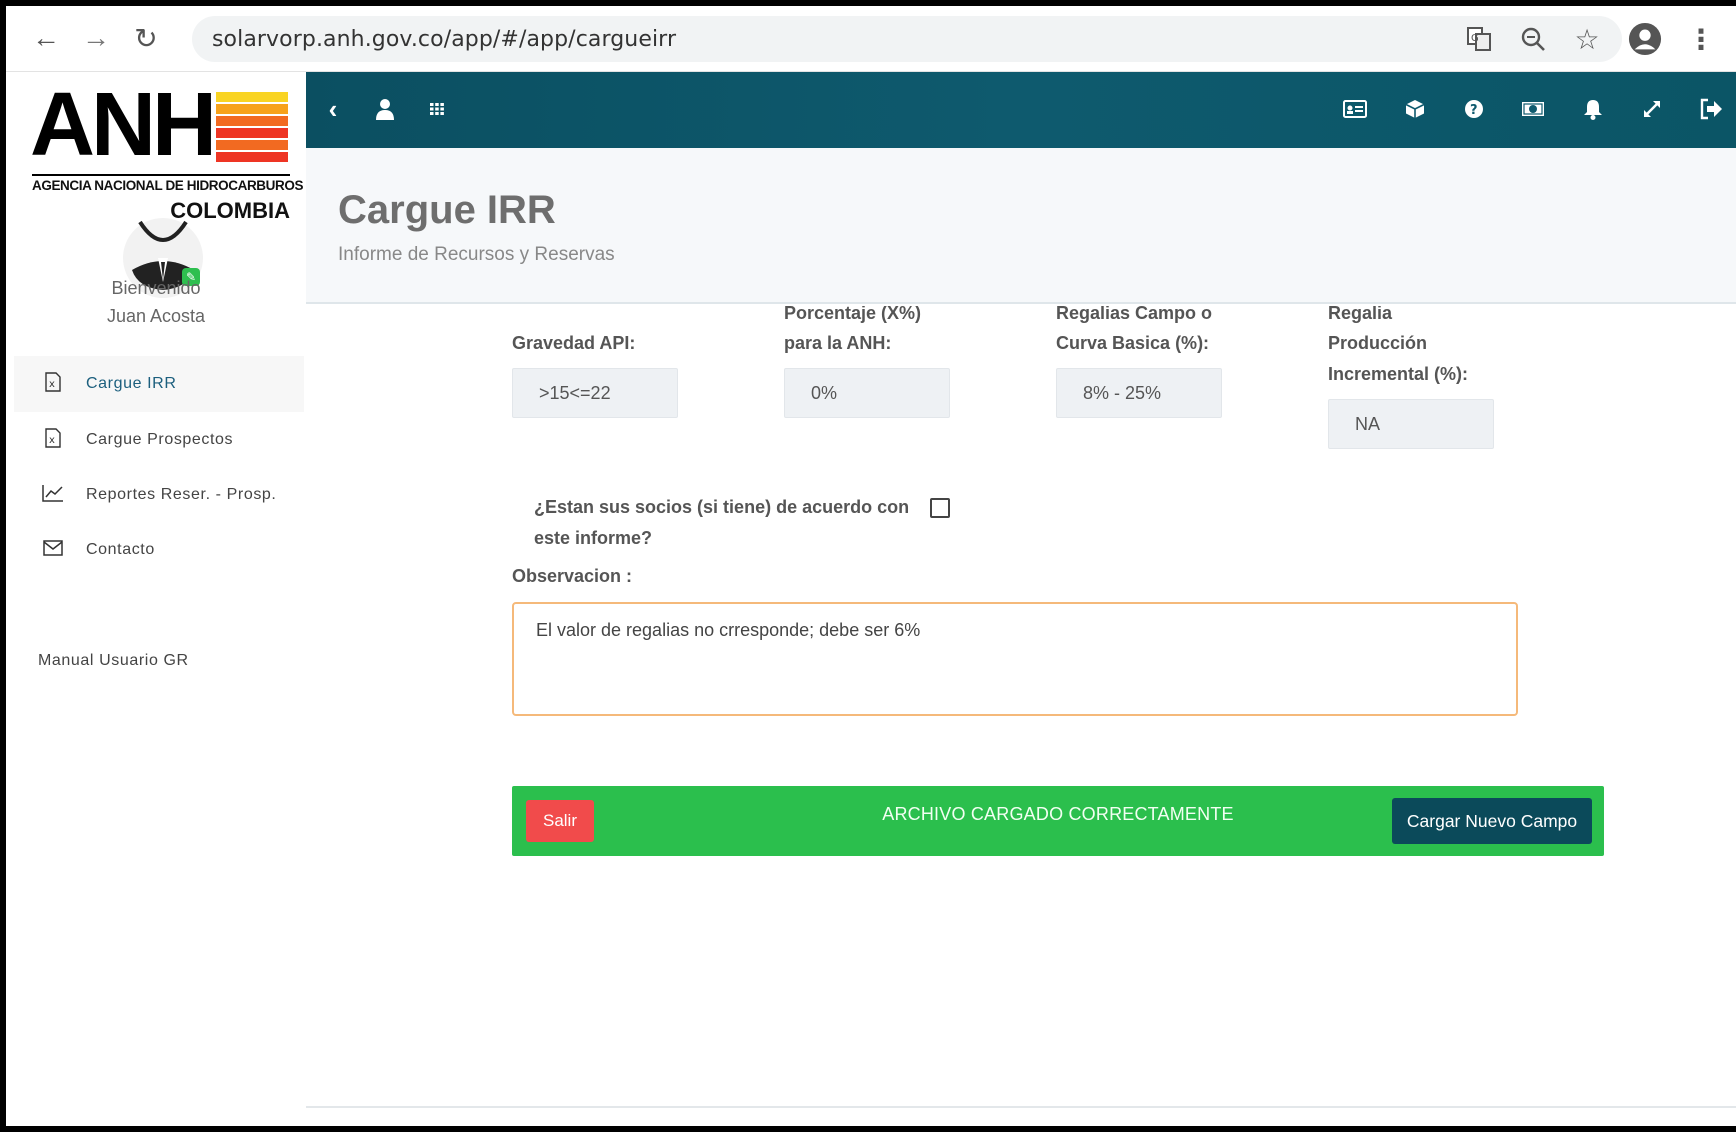 The height and width of the screenshot is (1132, 1736). I want to click on line-chart-icon, so click(53, 495).